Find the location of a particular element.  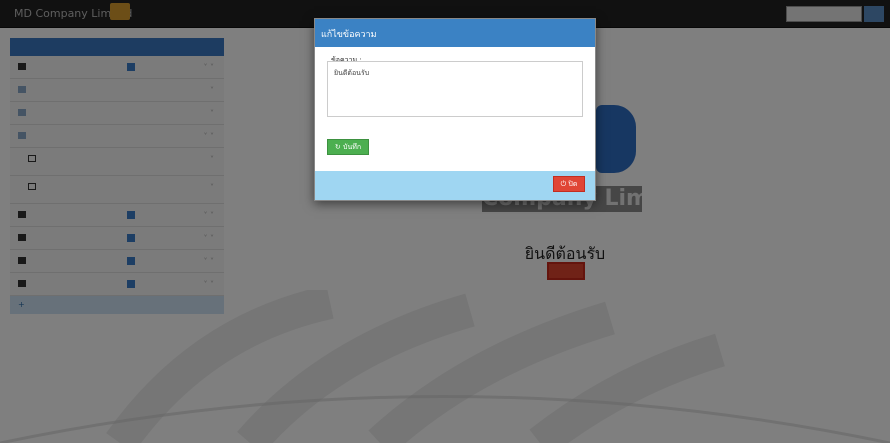

close-label: ปิด is located at coordinates (573, 184).